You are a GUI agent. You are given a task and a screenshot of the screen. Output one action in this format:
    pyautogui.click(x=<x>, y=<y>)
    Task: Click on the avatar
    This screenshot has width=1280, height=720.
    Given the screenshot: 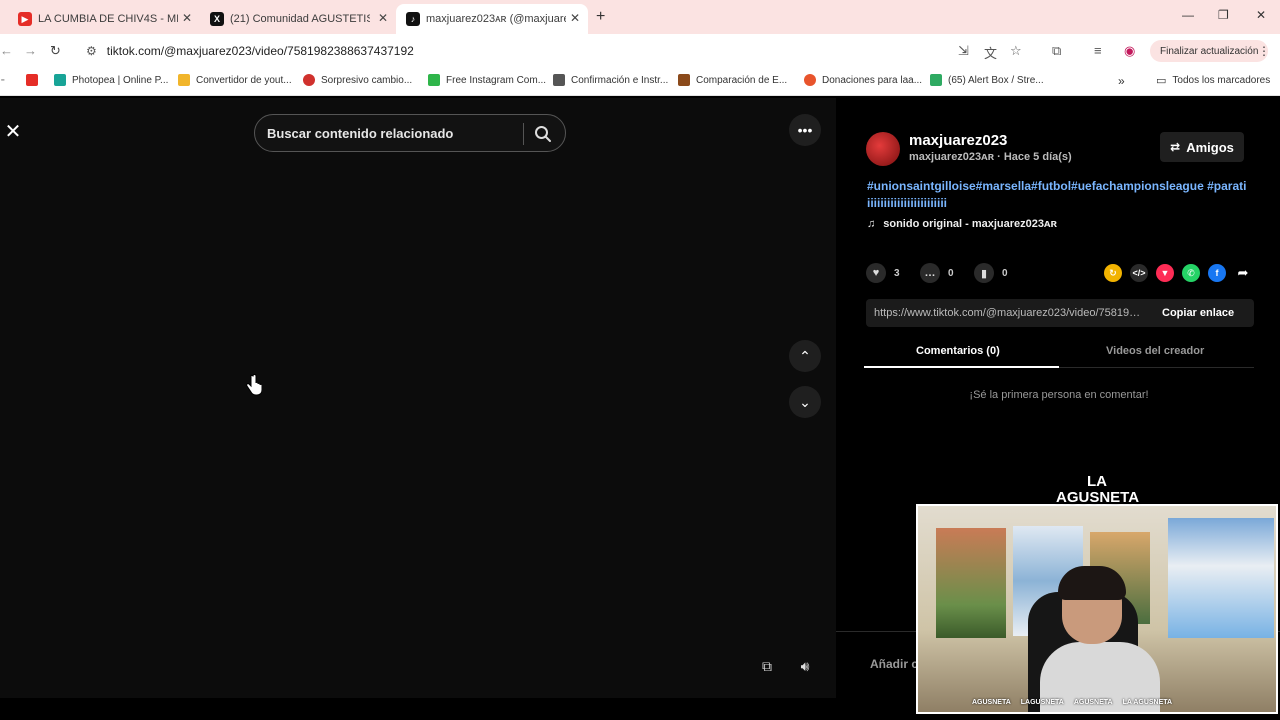 What is the action you would take?
    pyautogui.click(x=883, y=149)
    